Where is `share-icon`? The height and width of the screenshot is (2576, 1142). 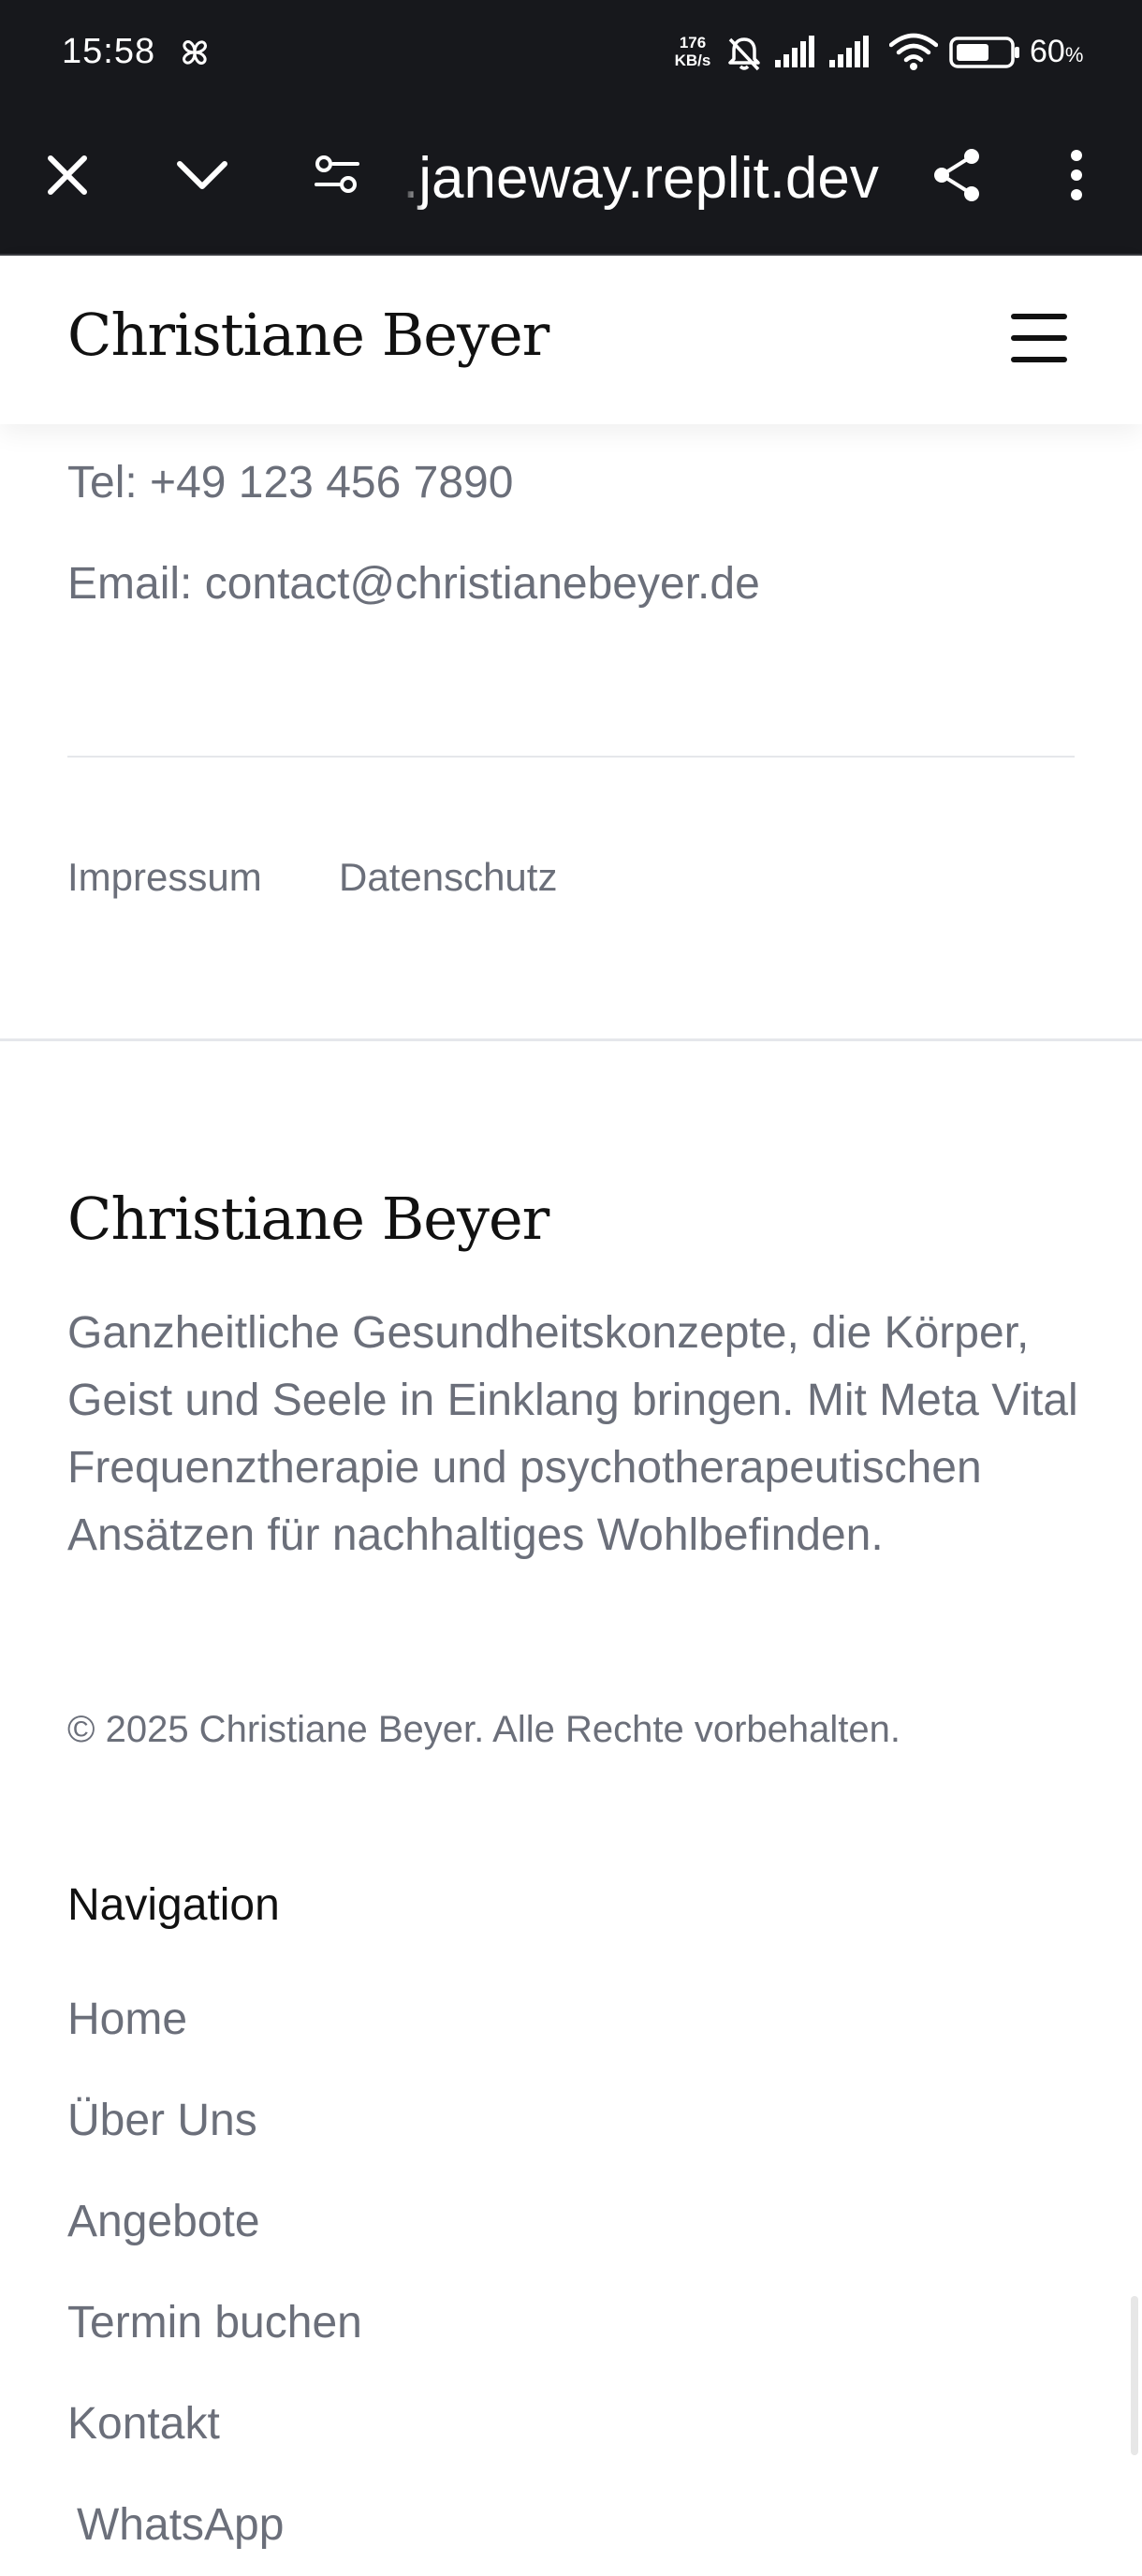 share-icon is located at coordinates (956, 175).